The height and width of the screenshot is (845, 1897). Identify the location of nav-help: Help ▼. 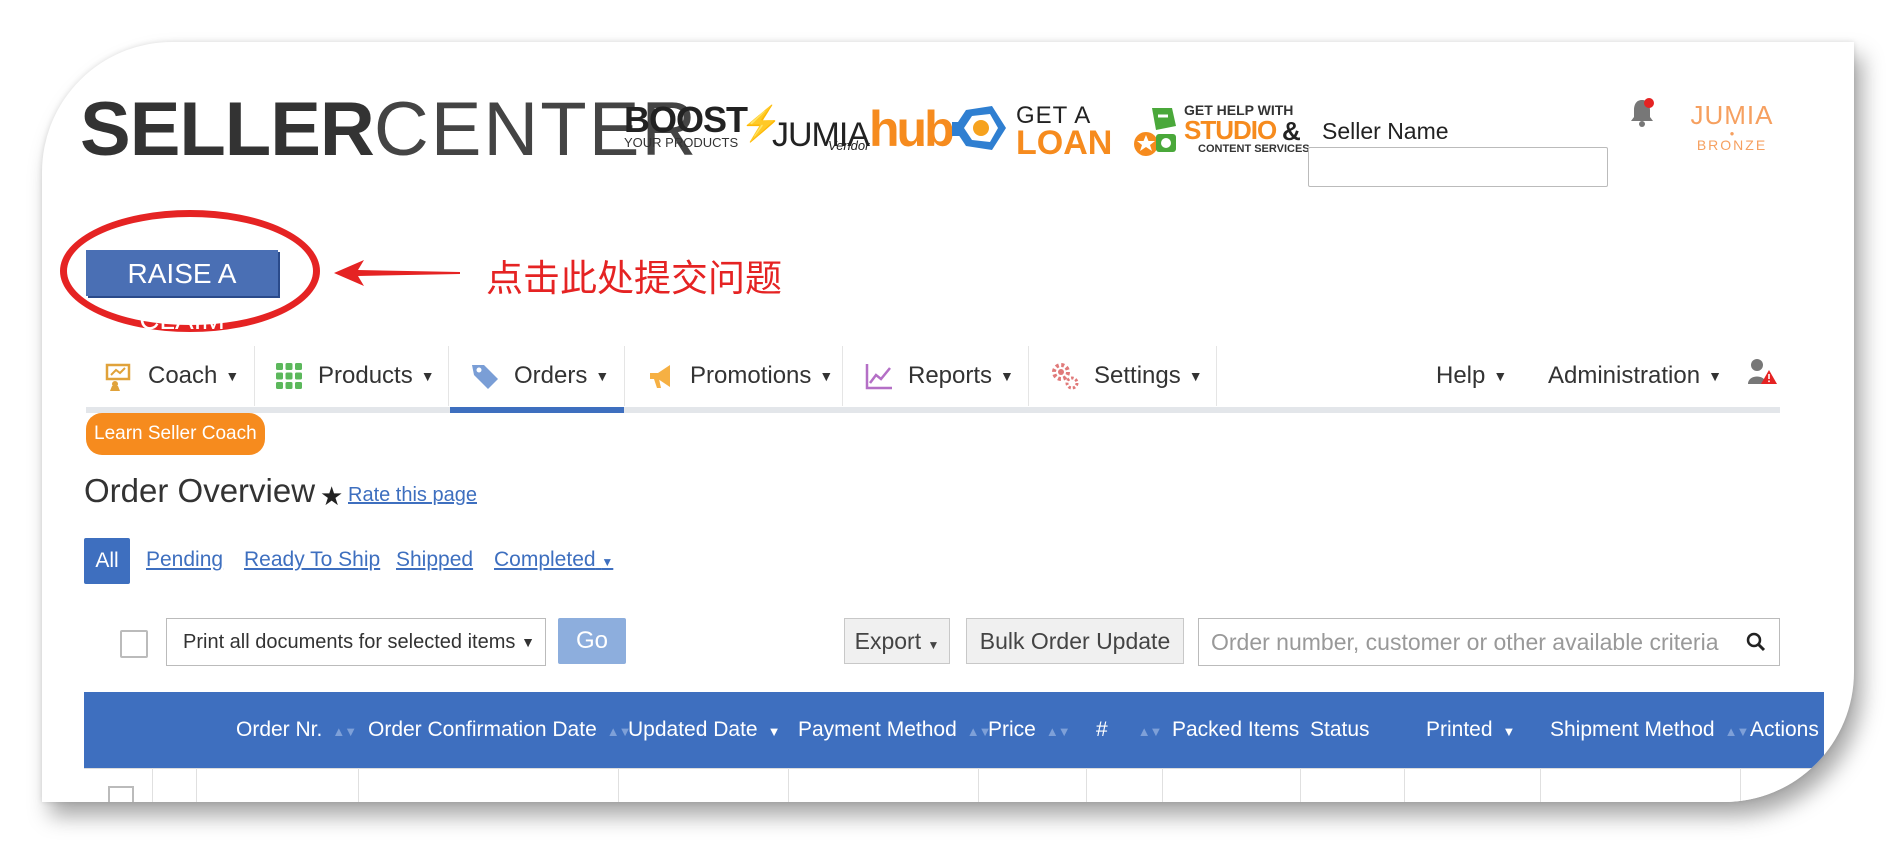
(1471, 376).